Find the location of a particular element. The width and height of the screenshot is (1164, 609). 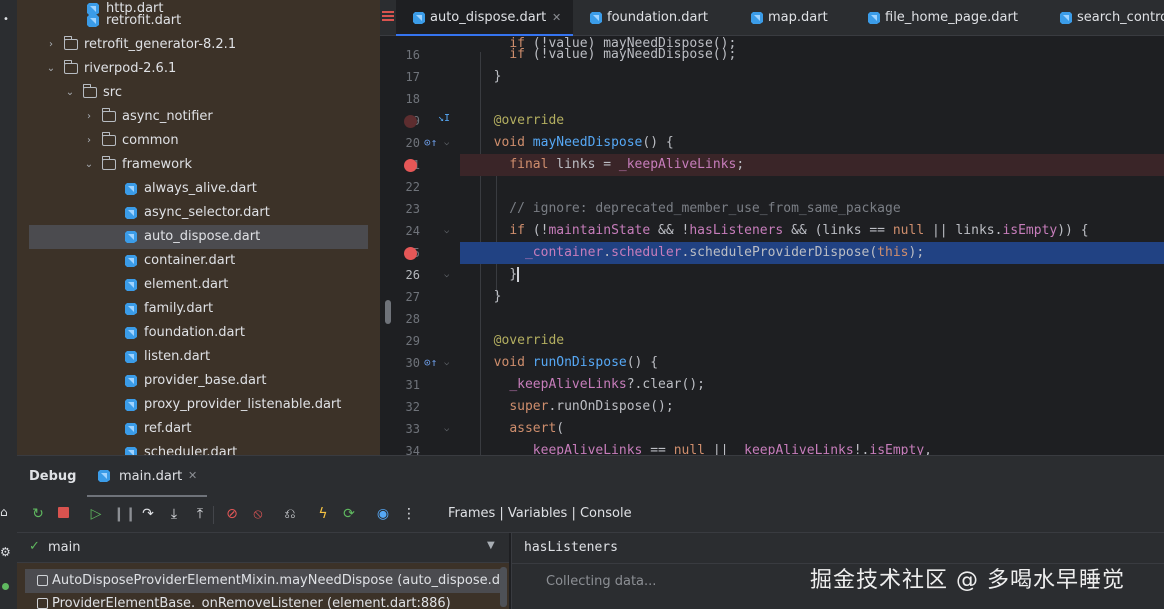

tree-file: auto_dispose.dart is located at coordinates (198, 237).